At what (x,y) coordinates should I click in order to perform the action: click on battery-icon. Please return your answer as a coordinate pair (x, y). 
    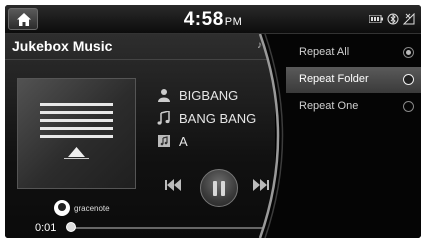
    Looking at the image, I should click on (376, 19).